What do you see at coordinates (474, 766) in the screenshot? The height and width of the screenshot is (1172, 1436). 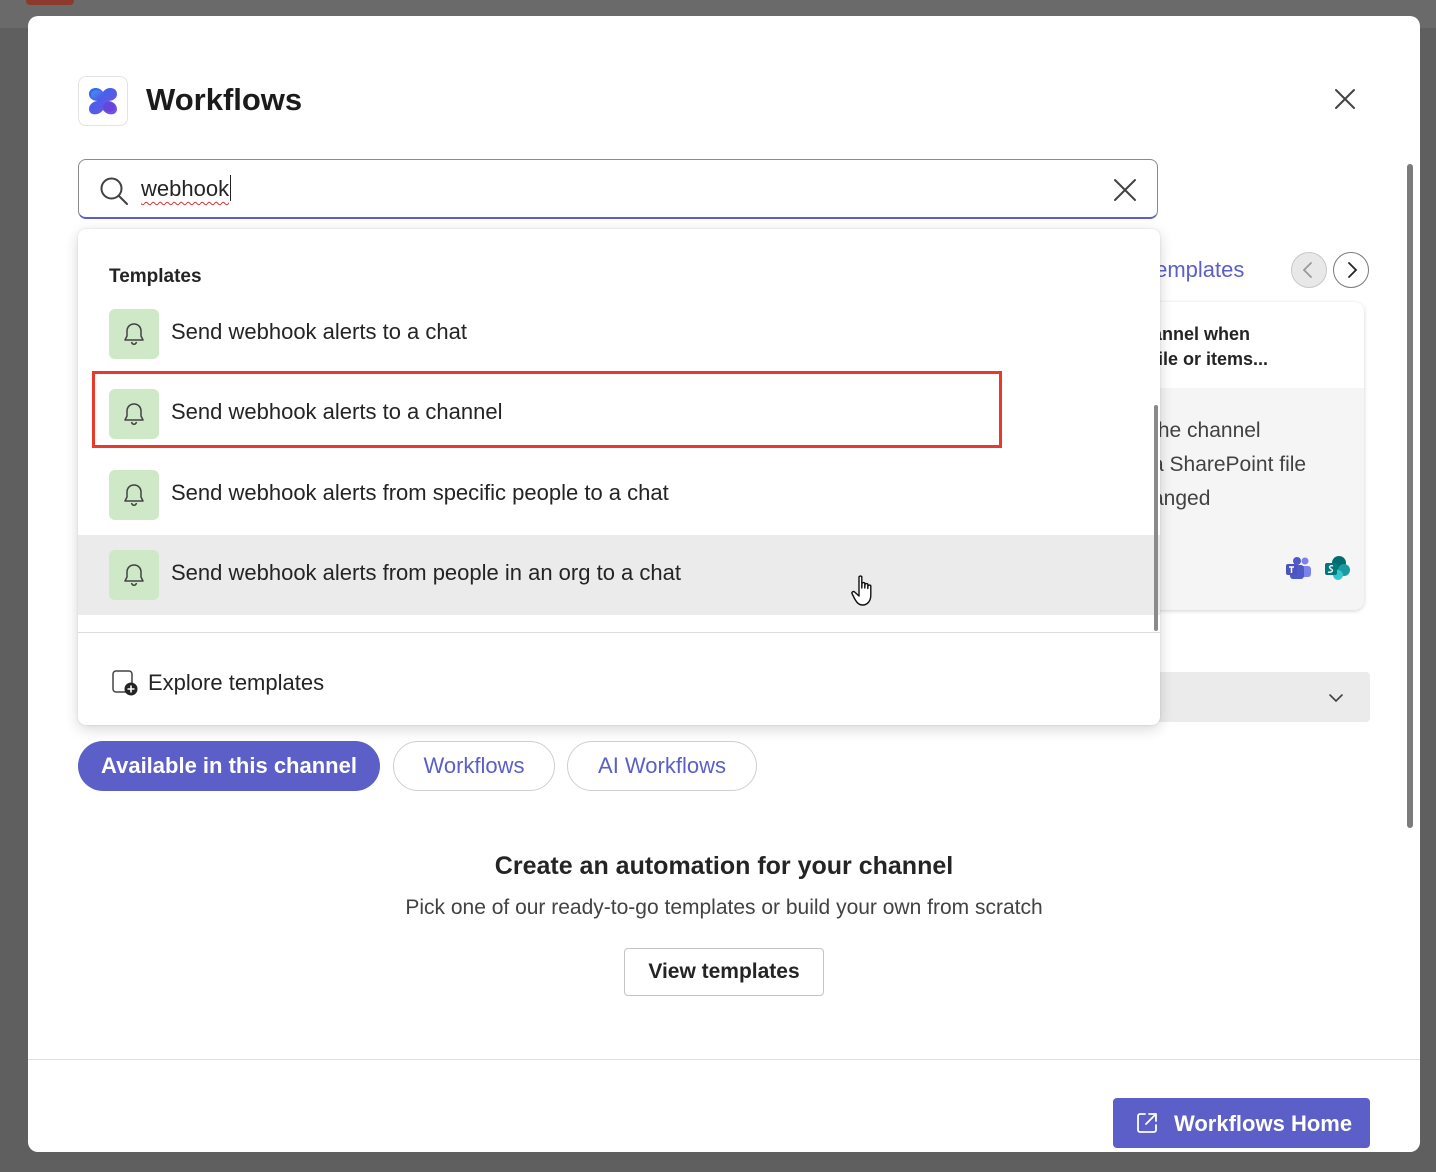 I see `tab-workflows: Workflows` at bounding box center [474, 766].